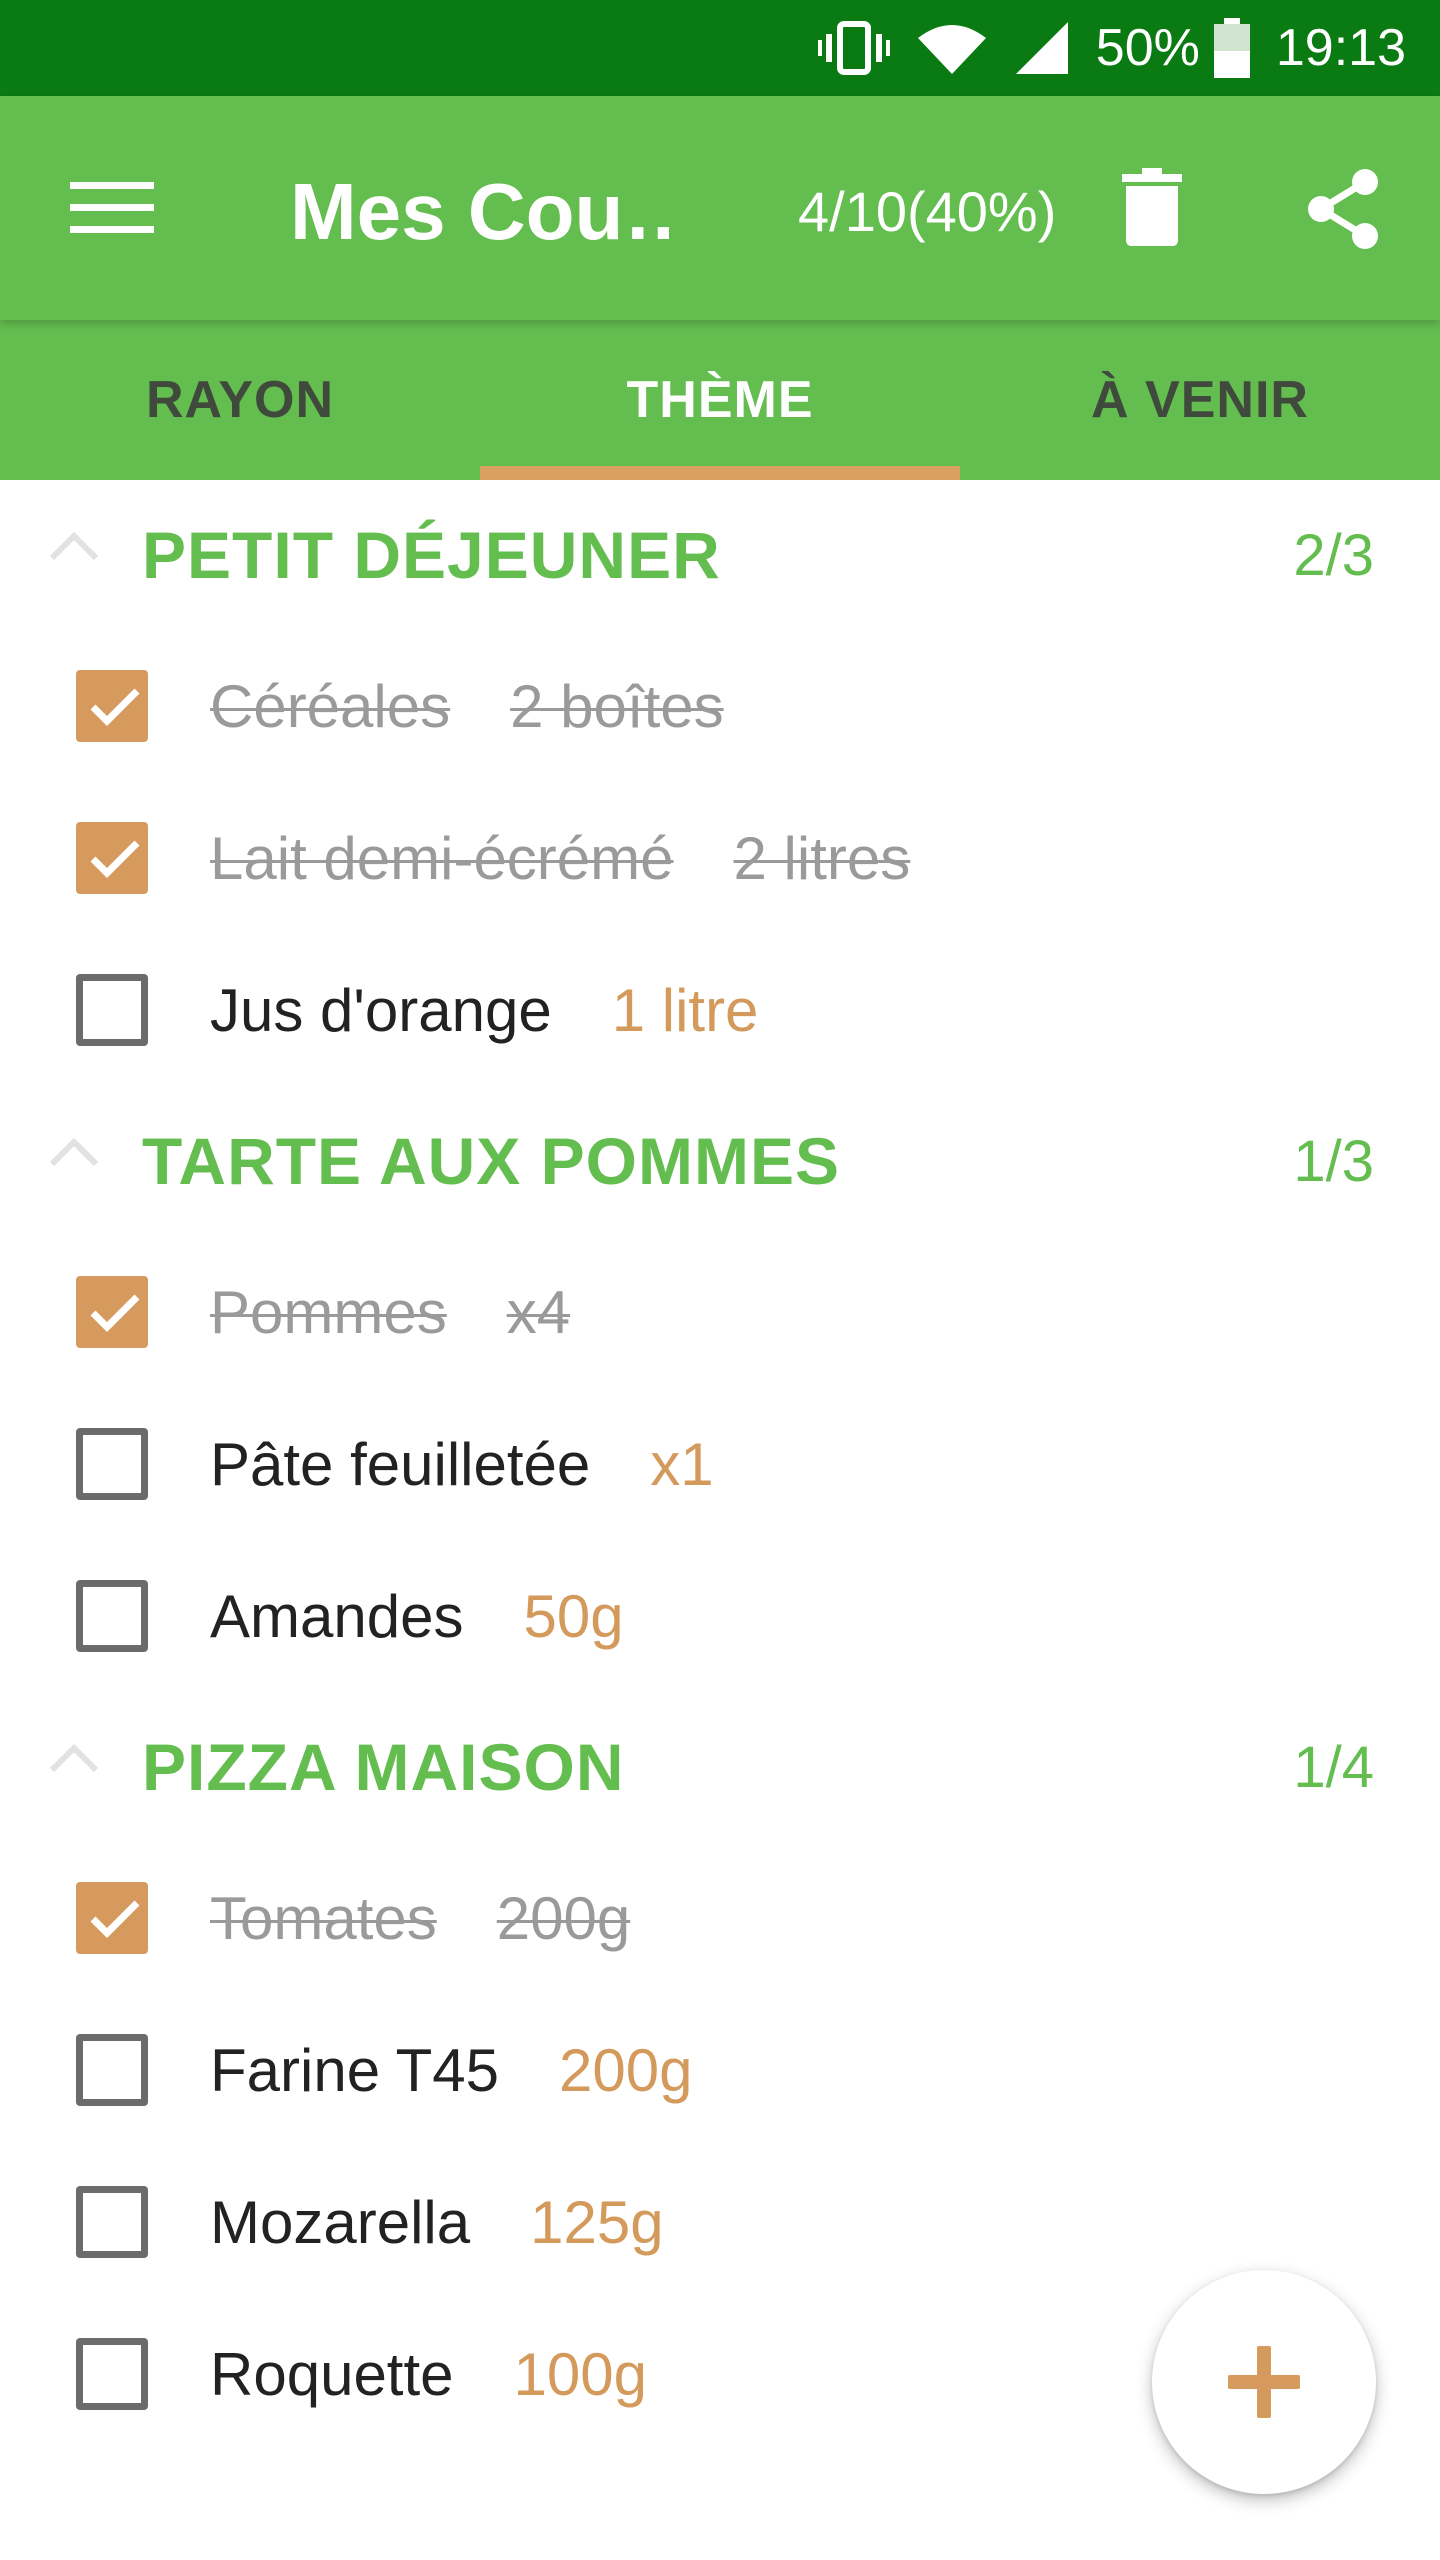  What do you see at coordinates (1343, 209) in the screenshot?
I see `share-icon` at bounding box center [1343, 209].